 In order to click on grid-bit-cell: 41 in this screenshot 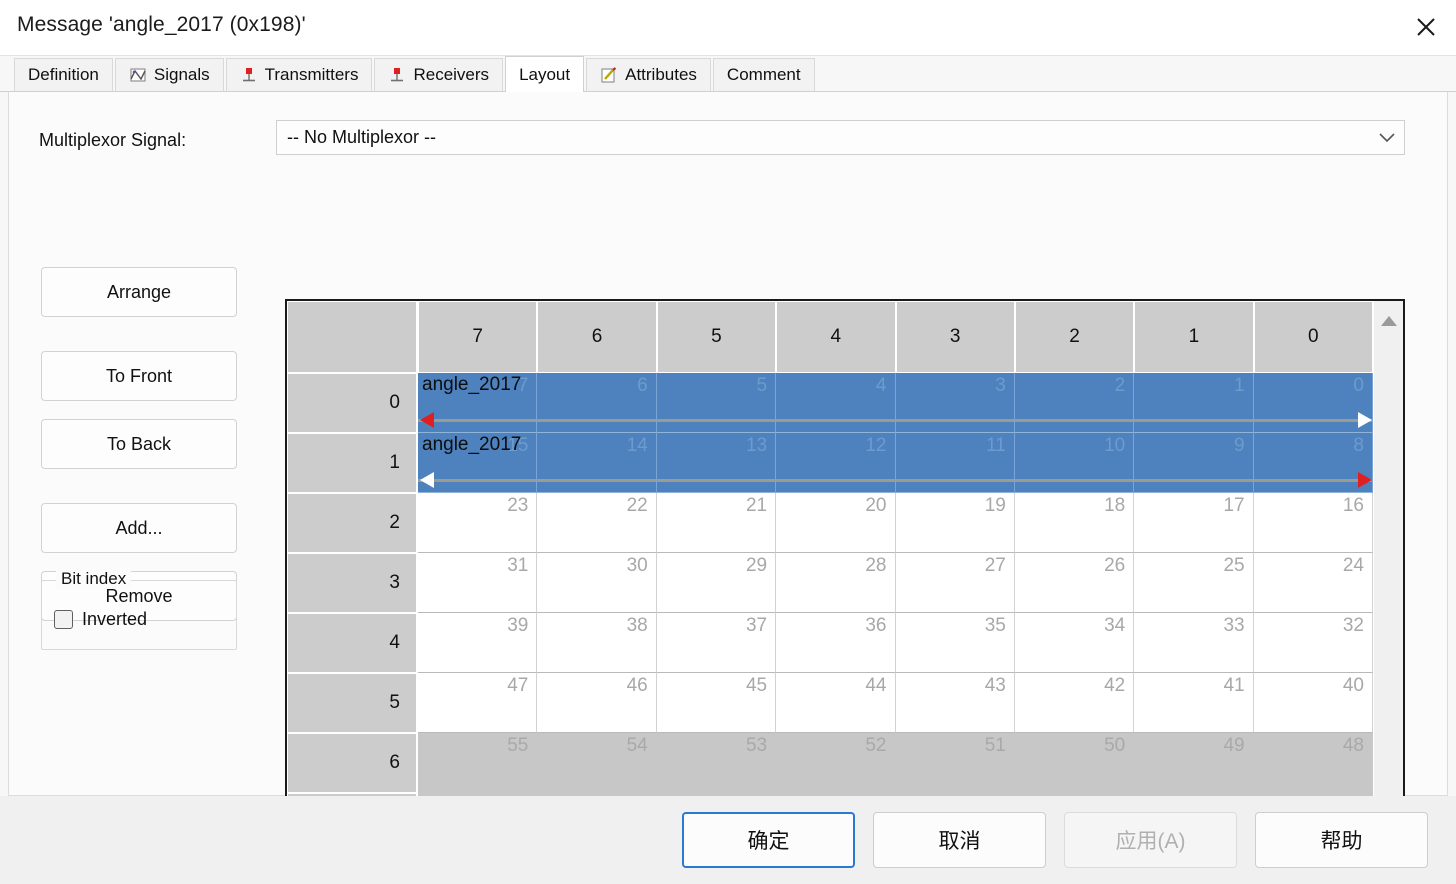, I will do `click(1194, 703)`.